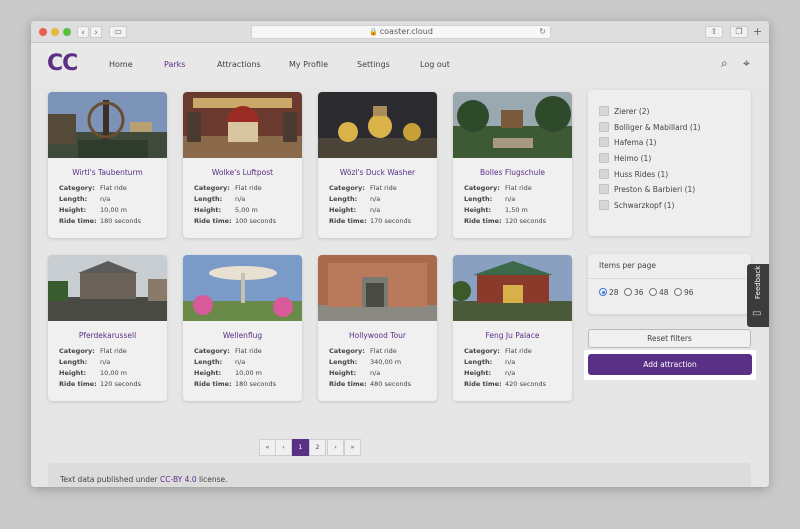 The height and width of the screenshot is (529, 800). I want to click on items-per-page-option-36: 36, so click(634, 292).